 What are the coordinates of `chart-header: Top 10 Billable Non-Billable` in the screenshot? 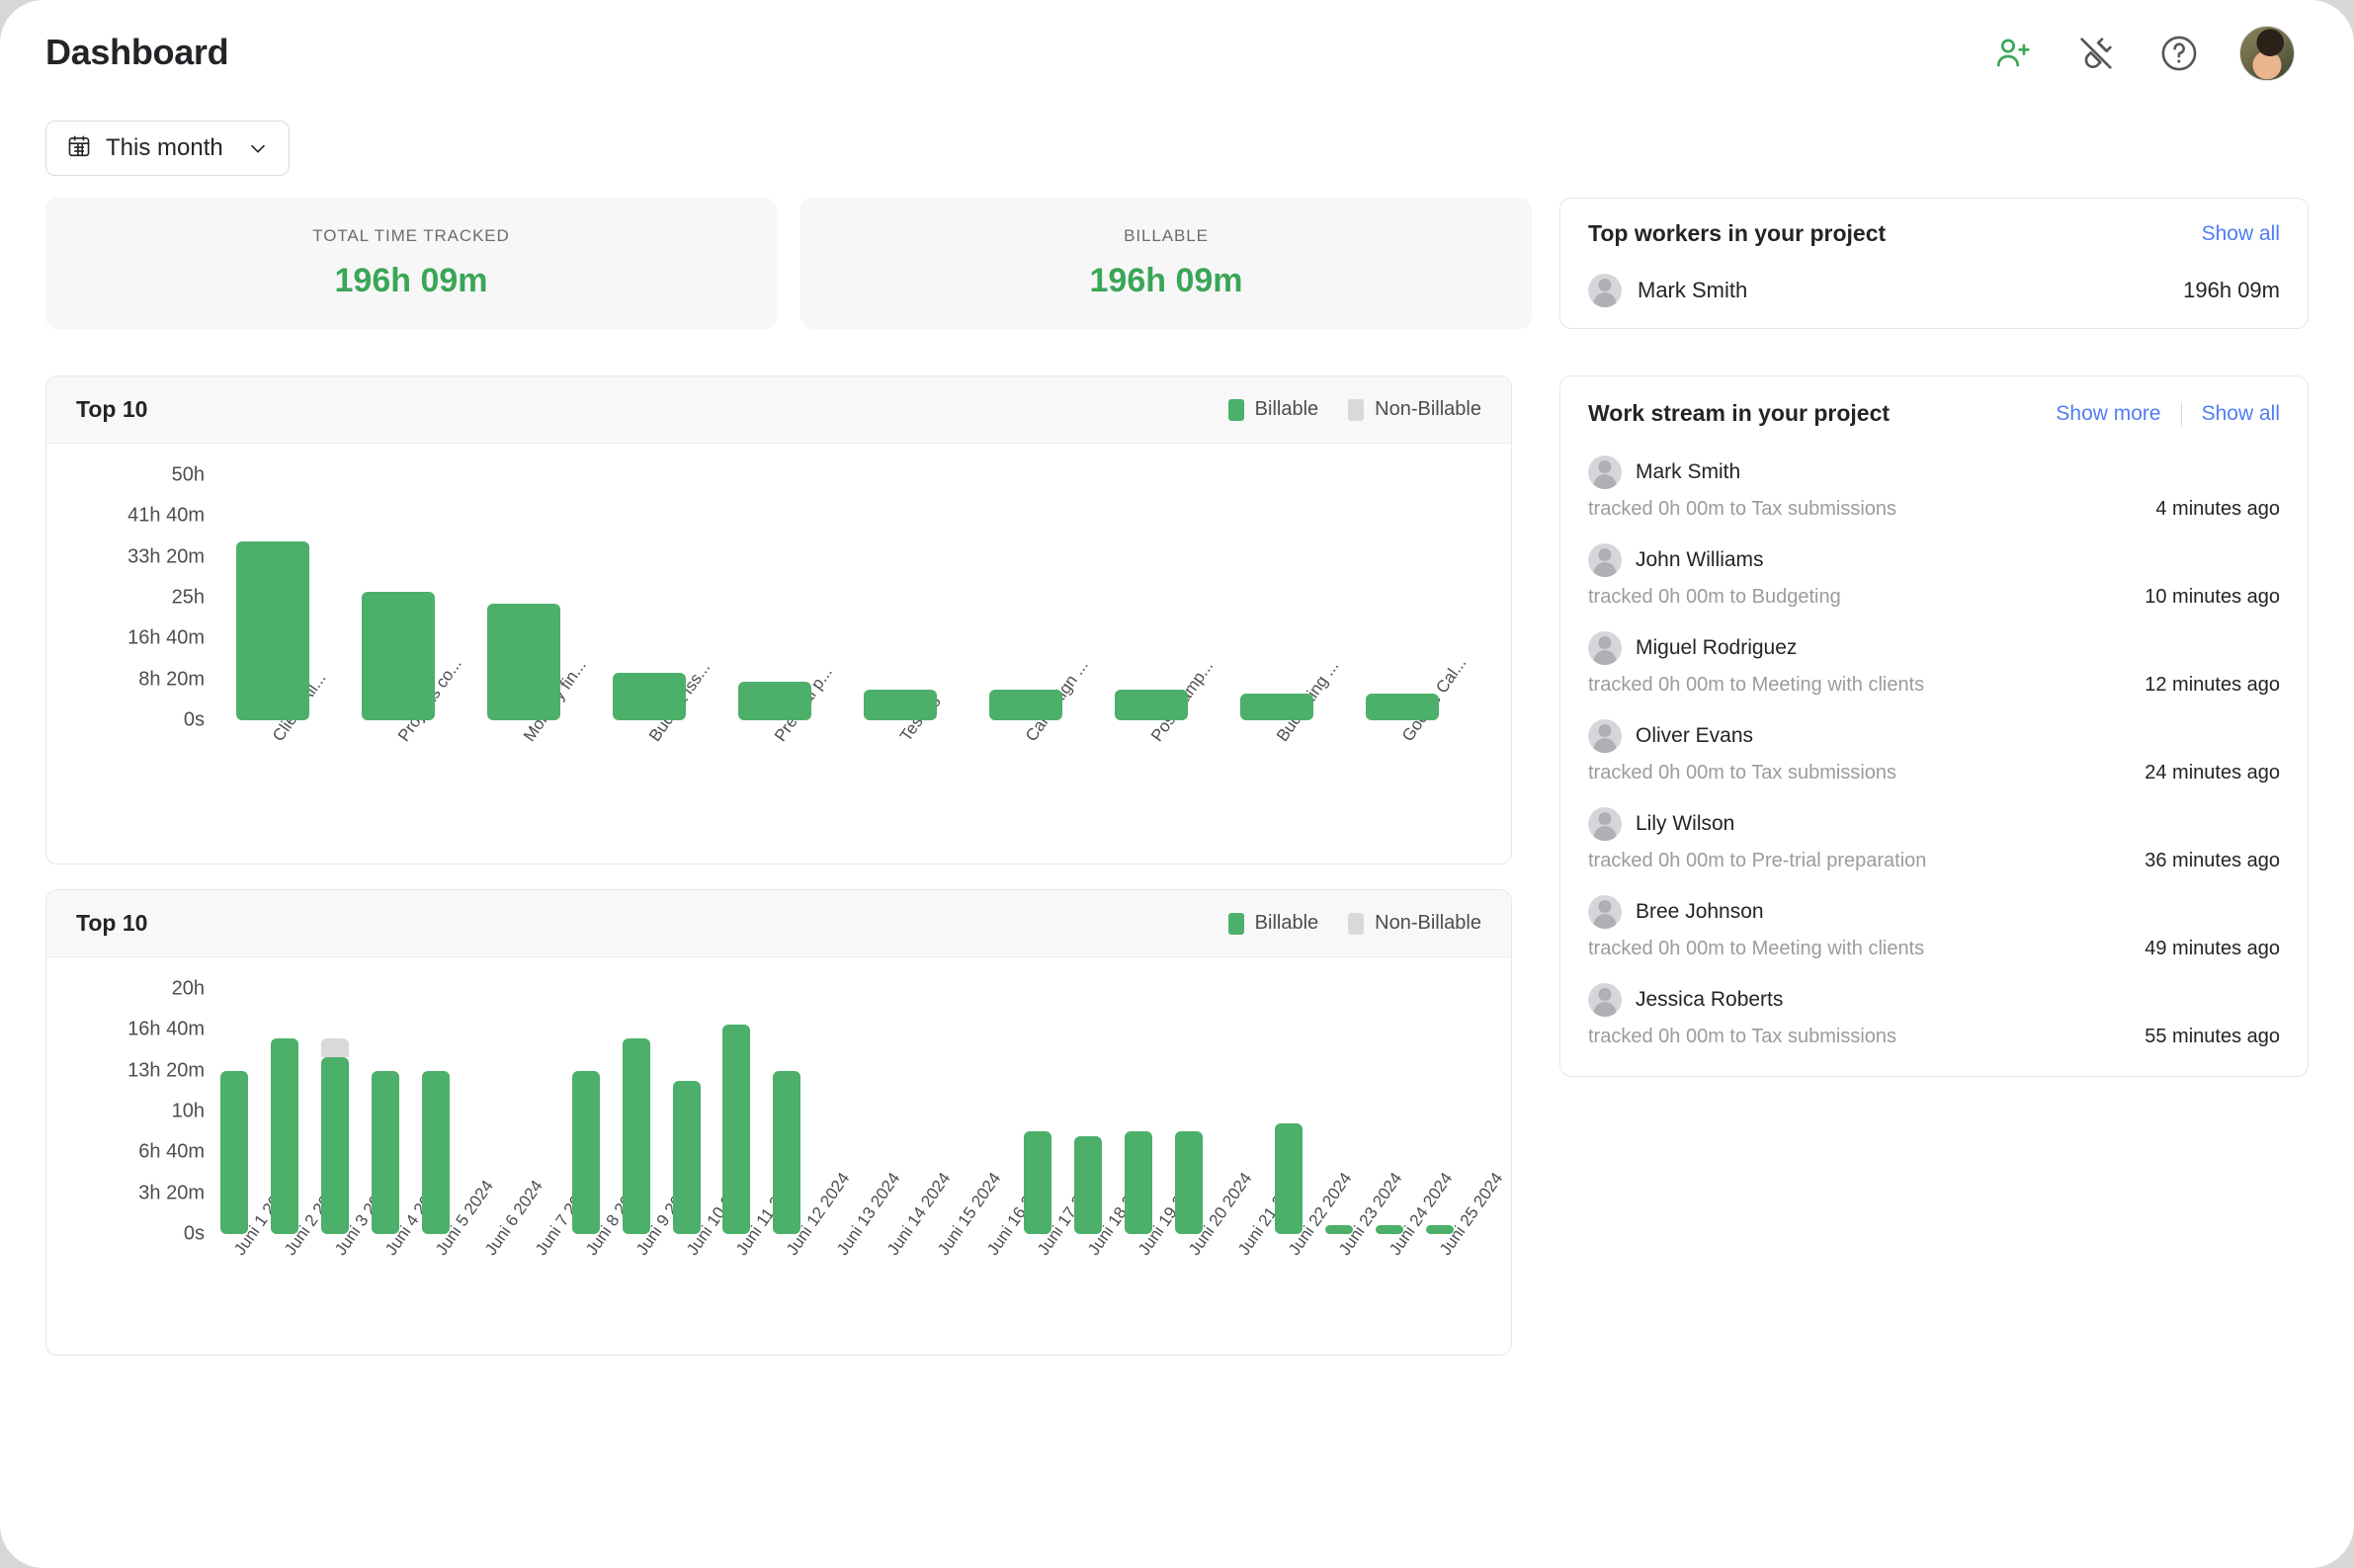 It's located at (778, 923).